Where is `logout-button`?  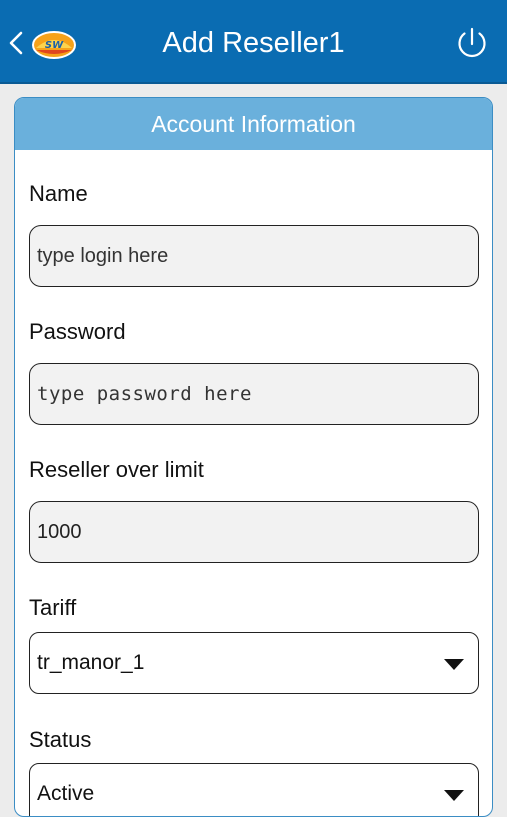
logout-button is located at coordinates (472, 44).